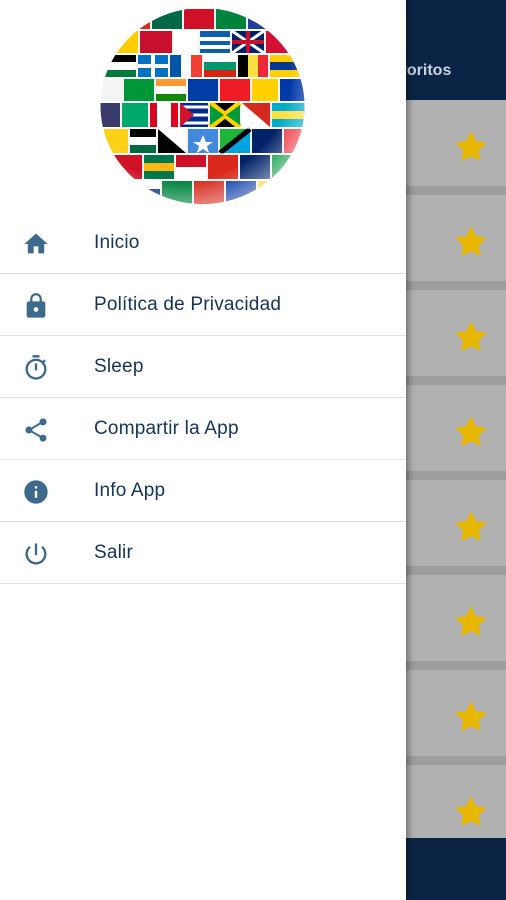 Image resolution: width=506 pixels, height=900 pixels. What do you see at coordinates (117, 242) in the screenshot?
I see `menu-item-label: Inicio` at bounding box center [117, 242].